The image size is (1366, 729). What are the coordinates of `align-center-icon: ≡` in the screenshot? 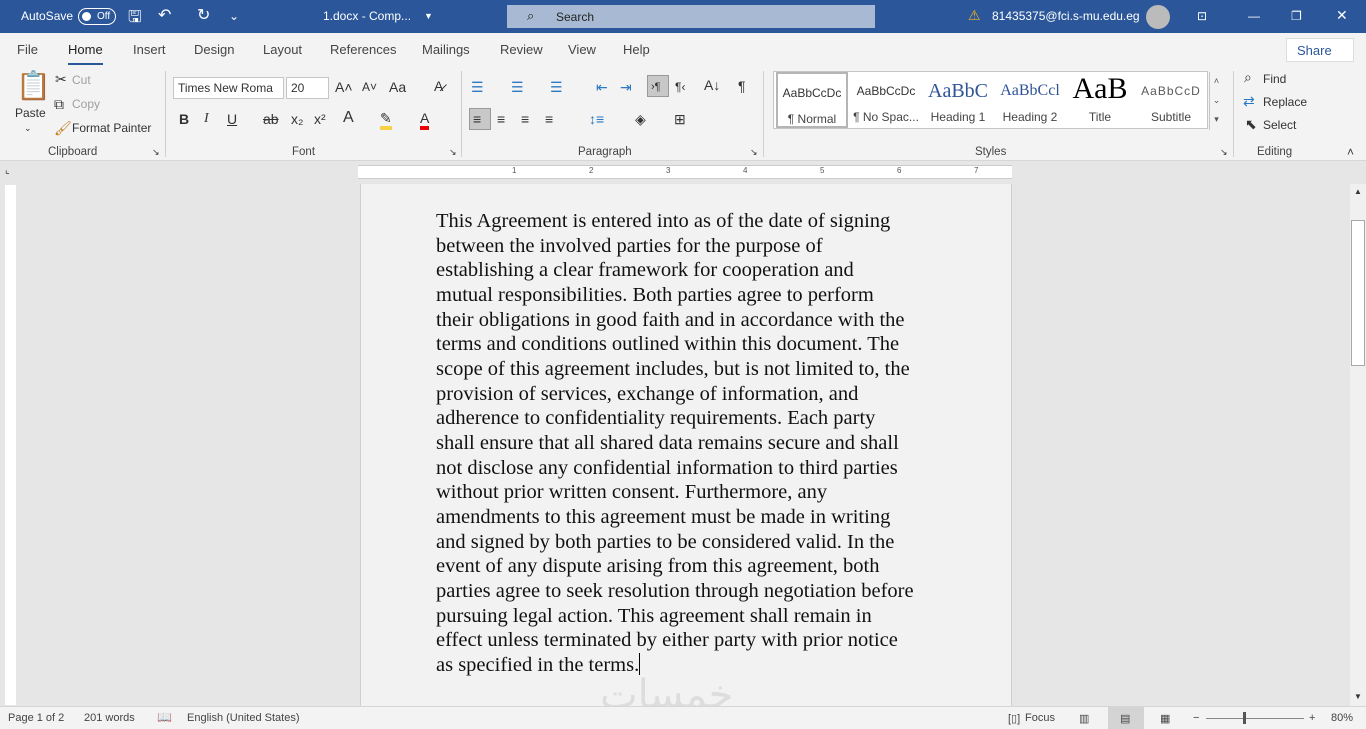 It's located at (501, 119).